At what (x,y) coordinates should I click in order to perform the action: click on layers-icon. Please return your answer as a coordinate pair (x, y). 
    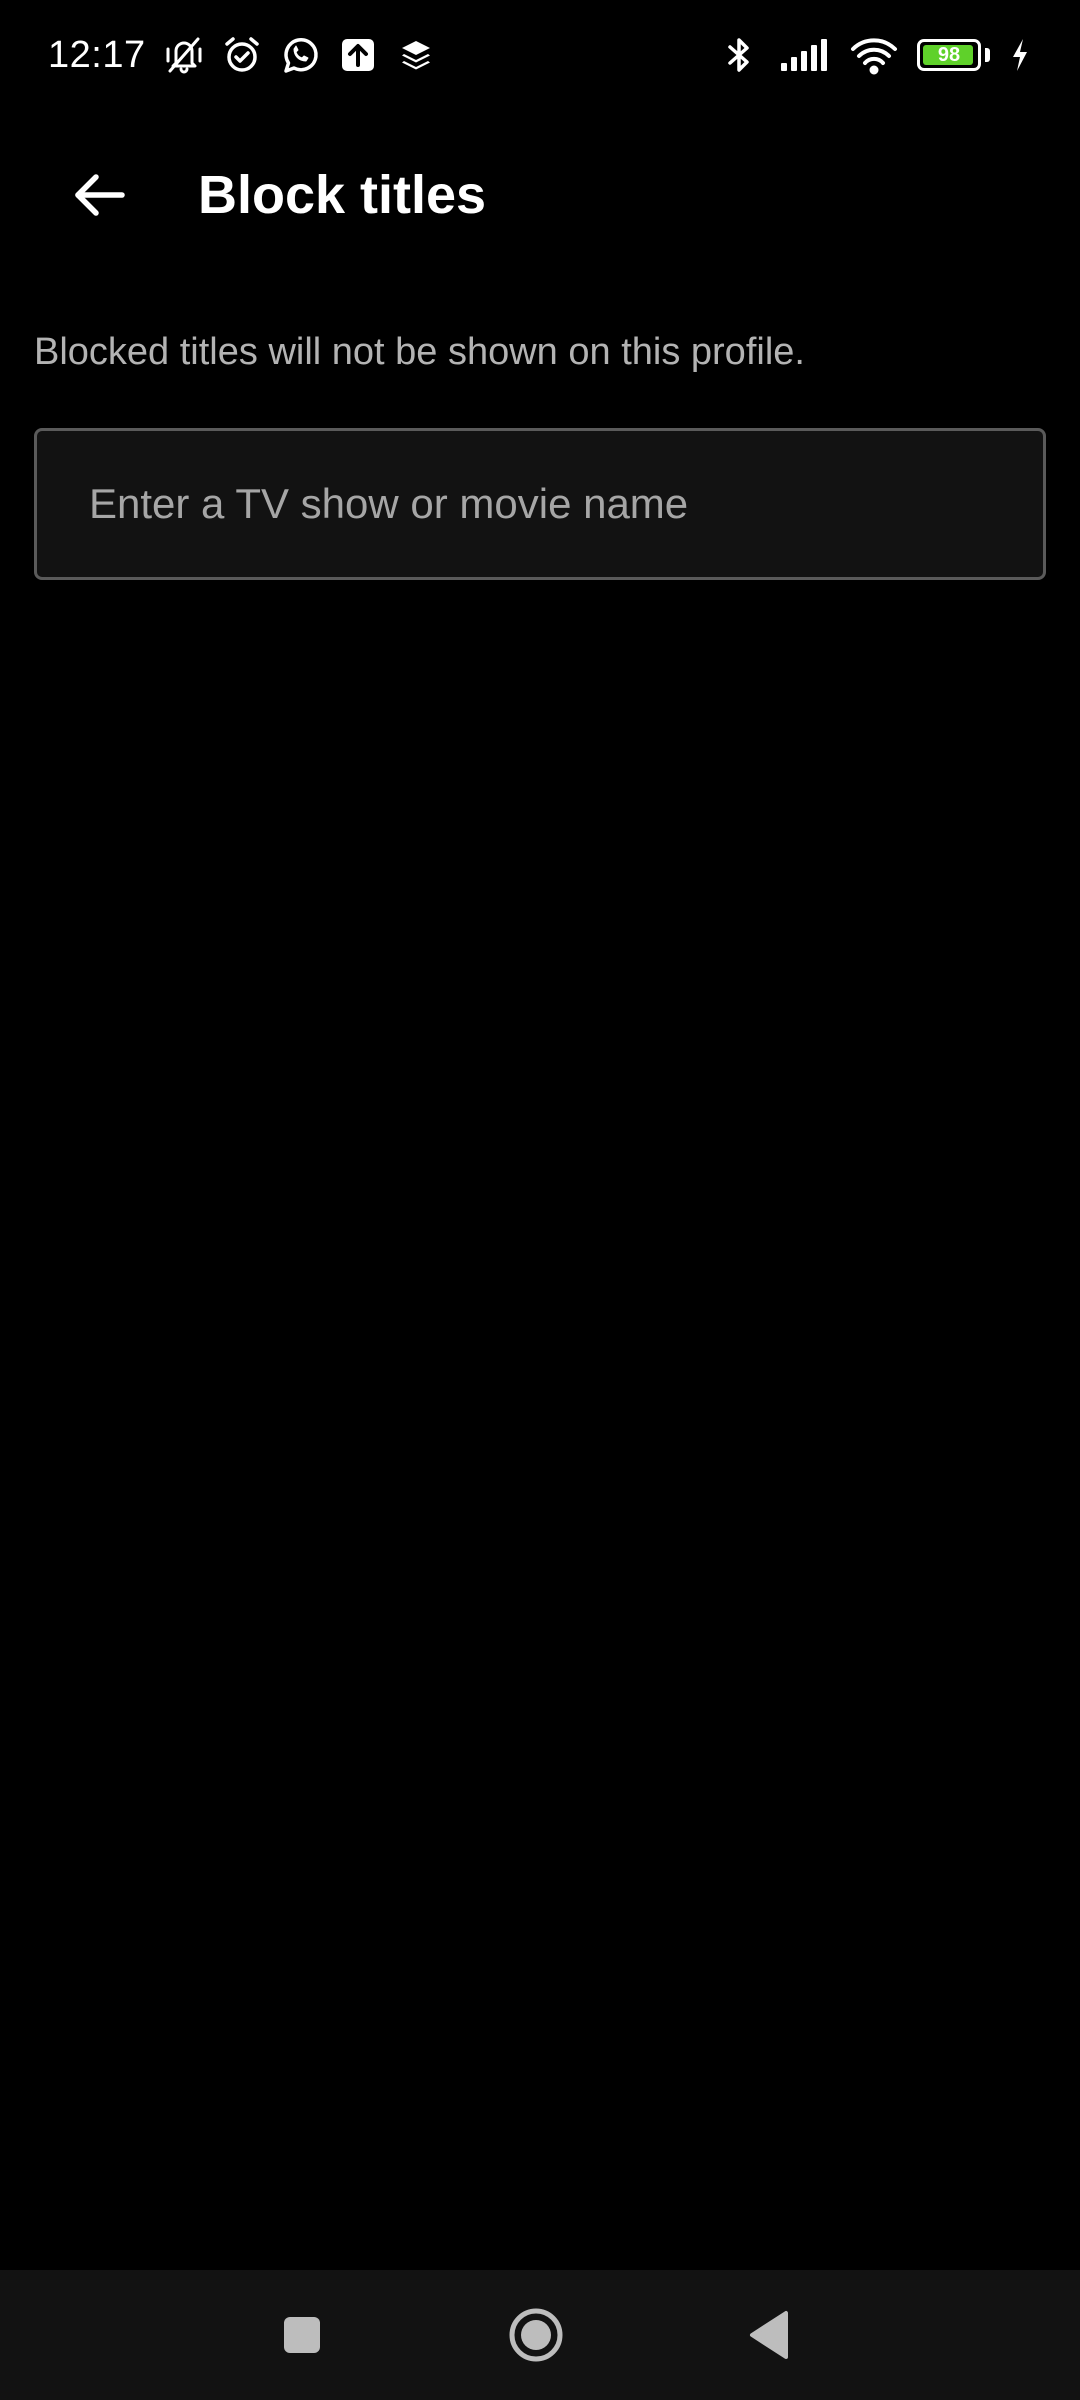
    Looking at the image, I should click on (416, 55).